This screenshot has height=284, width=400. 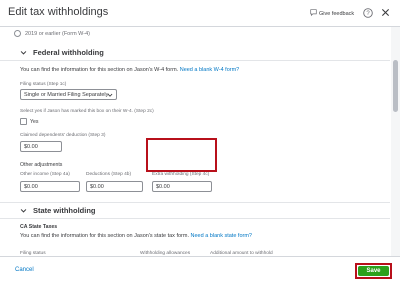 What do you see at coordinates (34, 122) in the screenshot?
I see `step2-checkbox-label: Yes` at bounding box center [34, 122].